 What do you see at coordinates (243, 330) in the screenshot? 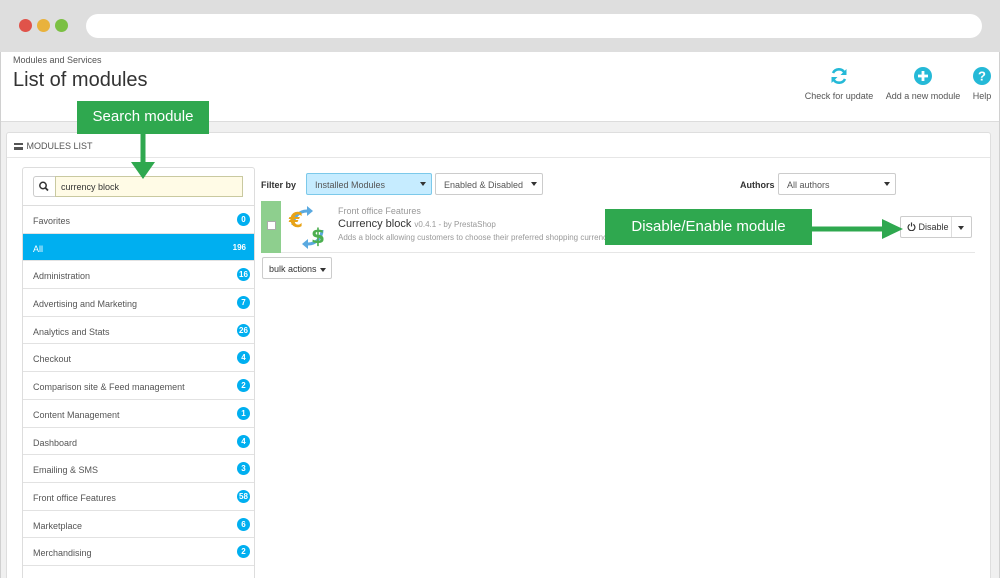
I see `category-count-badge: 26` at bounding box center [243, 330].